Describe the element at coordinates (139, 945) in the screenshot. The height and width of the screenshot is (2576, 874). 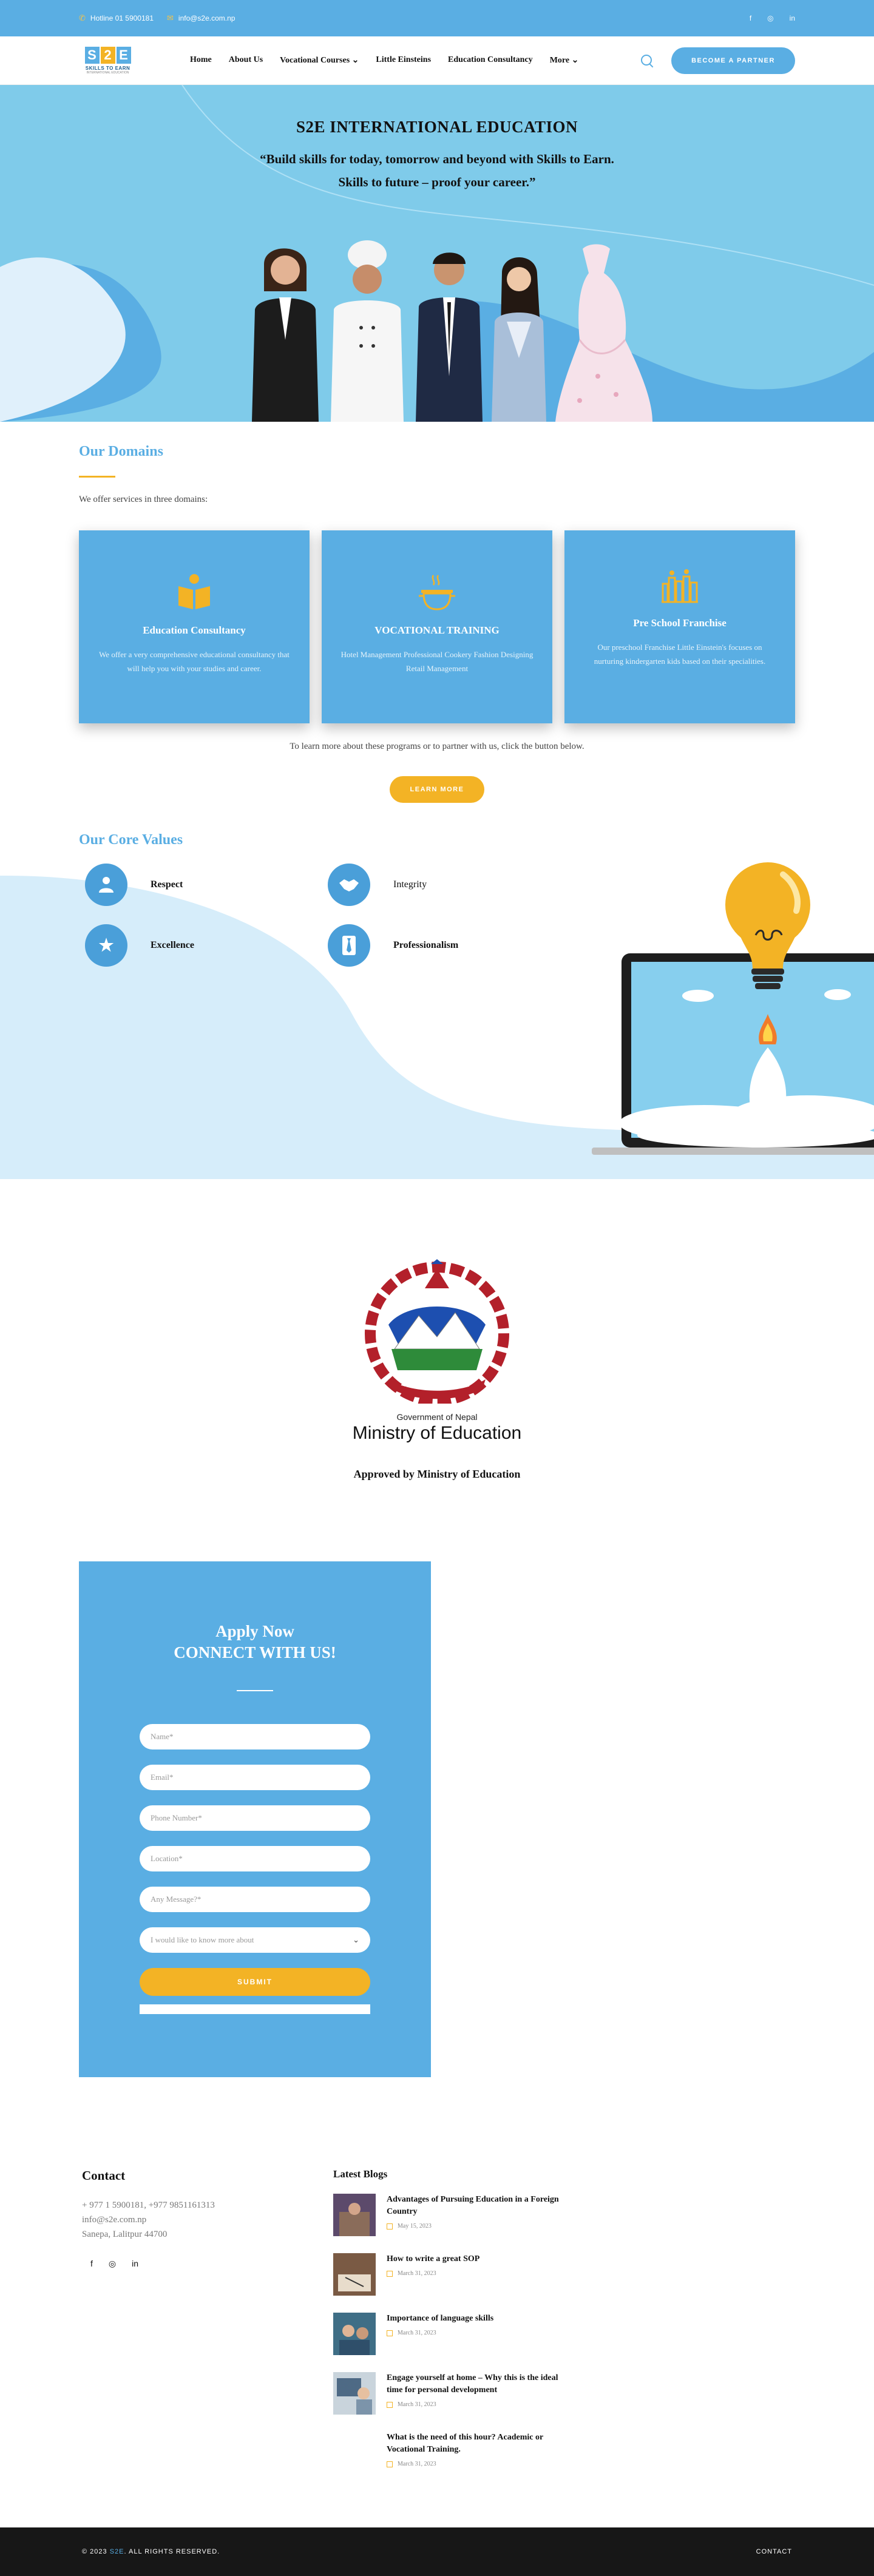
I see `value-excellence: ★ Excellence` at that location.